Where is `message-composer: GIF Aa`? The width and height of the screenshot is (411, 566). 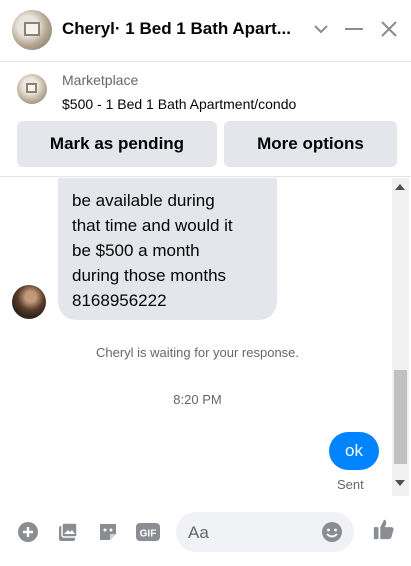 message-composer: GIF Aa is located at coordinates (205, 533).